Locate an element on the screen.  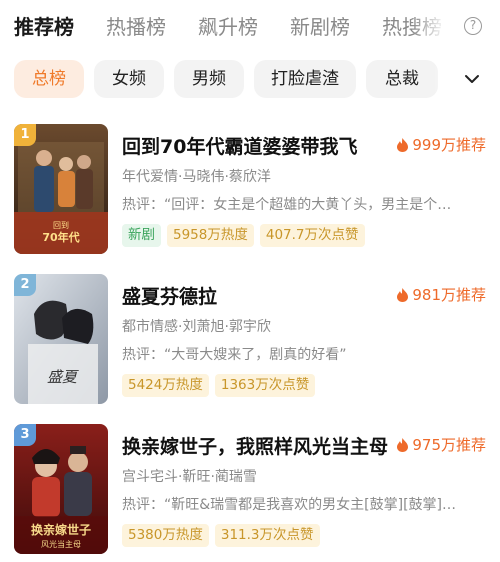
svg-text: 风光当主母 is located at coordinates (61, 544).